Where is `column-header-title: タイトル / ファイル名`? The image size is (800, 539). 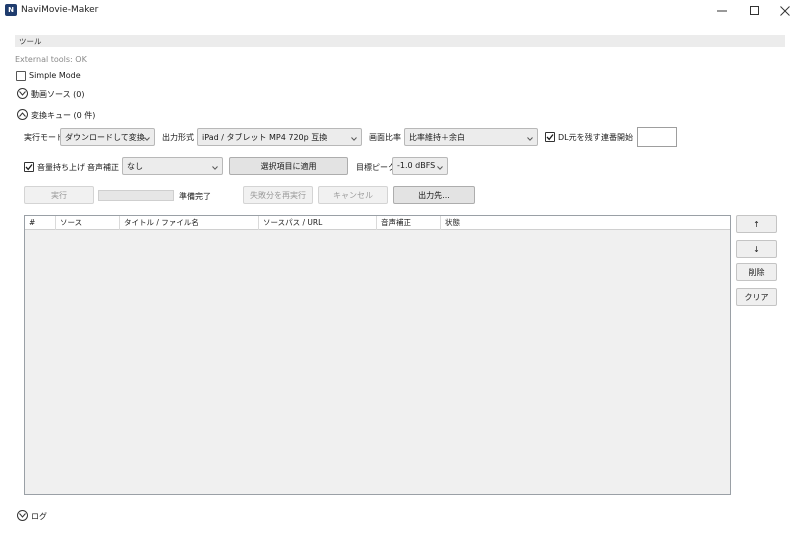 column-header-title: タイトル / ファイル名 is located at coordinates (188, 223).